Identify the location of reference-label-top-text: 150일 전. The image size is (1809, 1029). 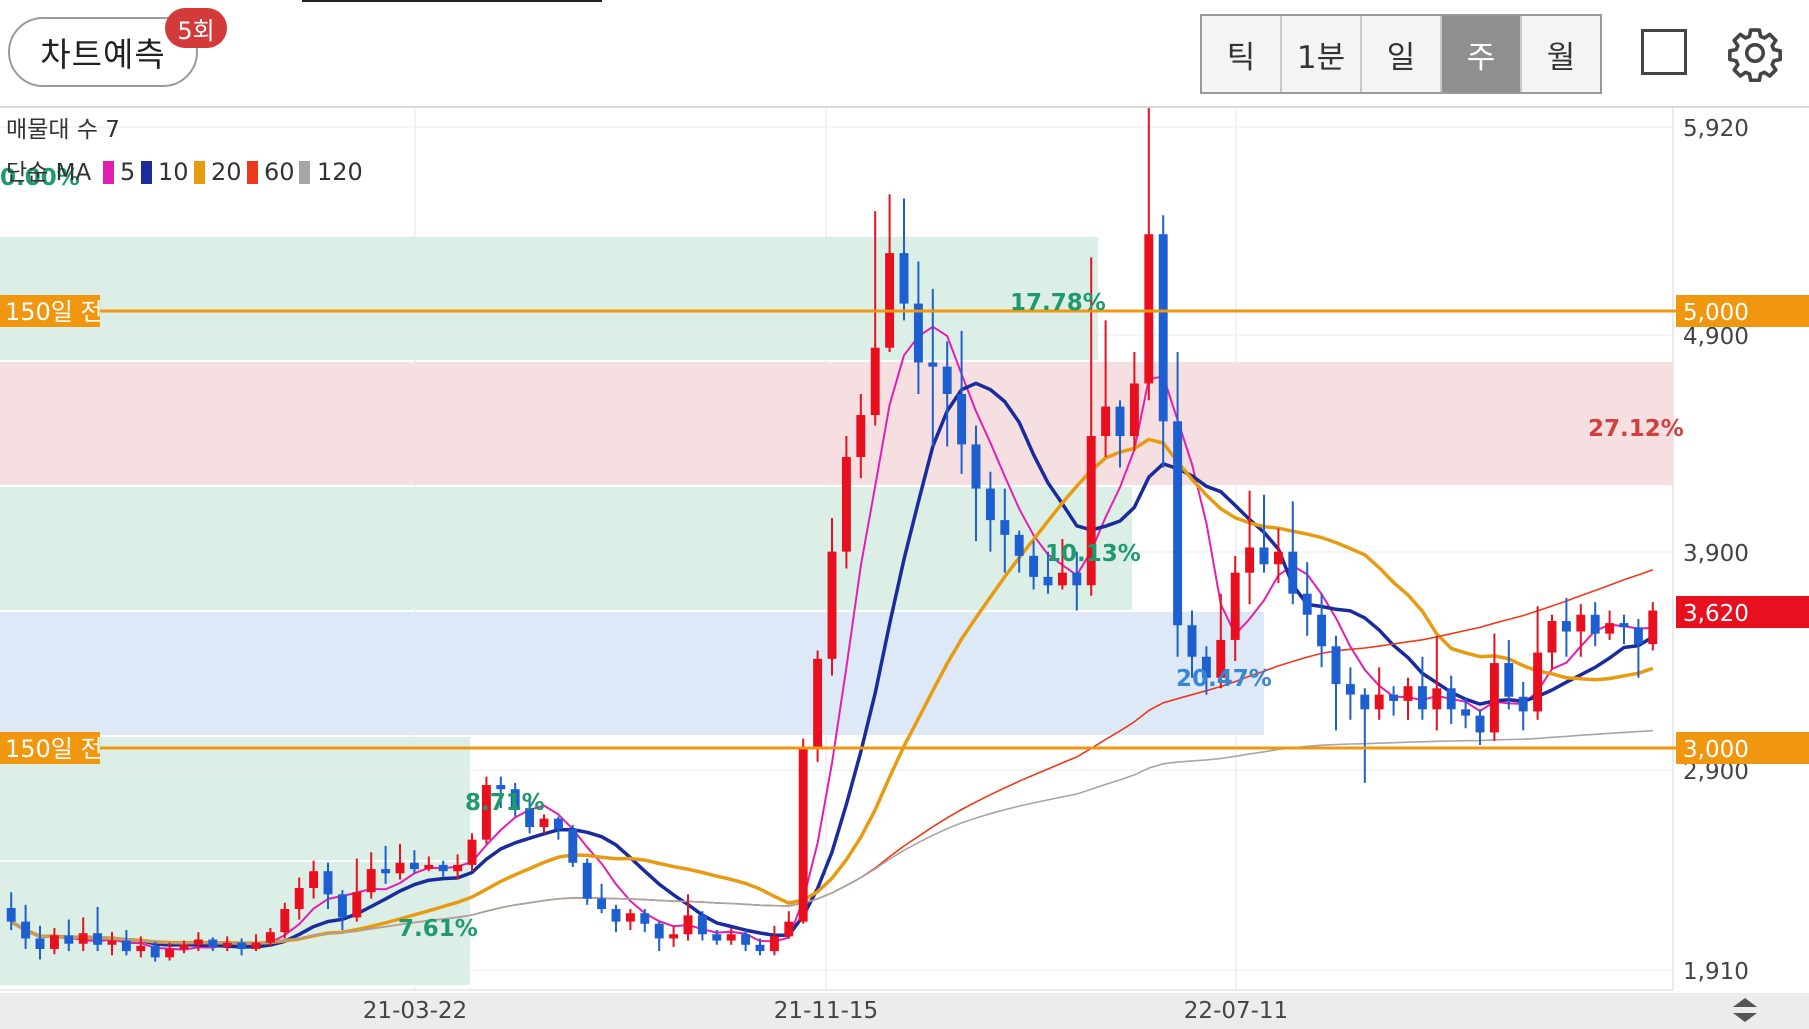
(54, 312).